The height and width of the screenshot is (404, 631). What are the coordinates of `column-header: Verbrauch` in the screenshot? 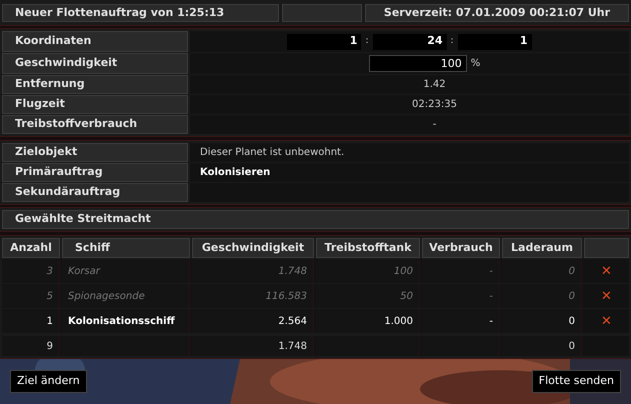 It's located at (461, 248).